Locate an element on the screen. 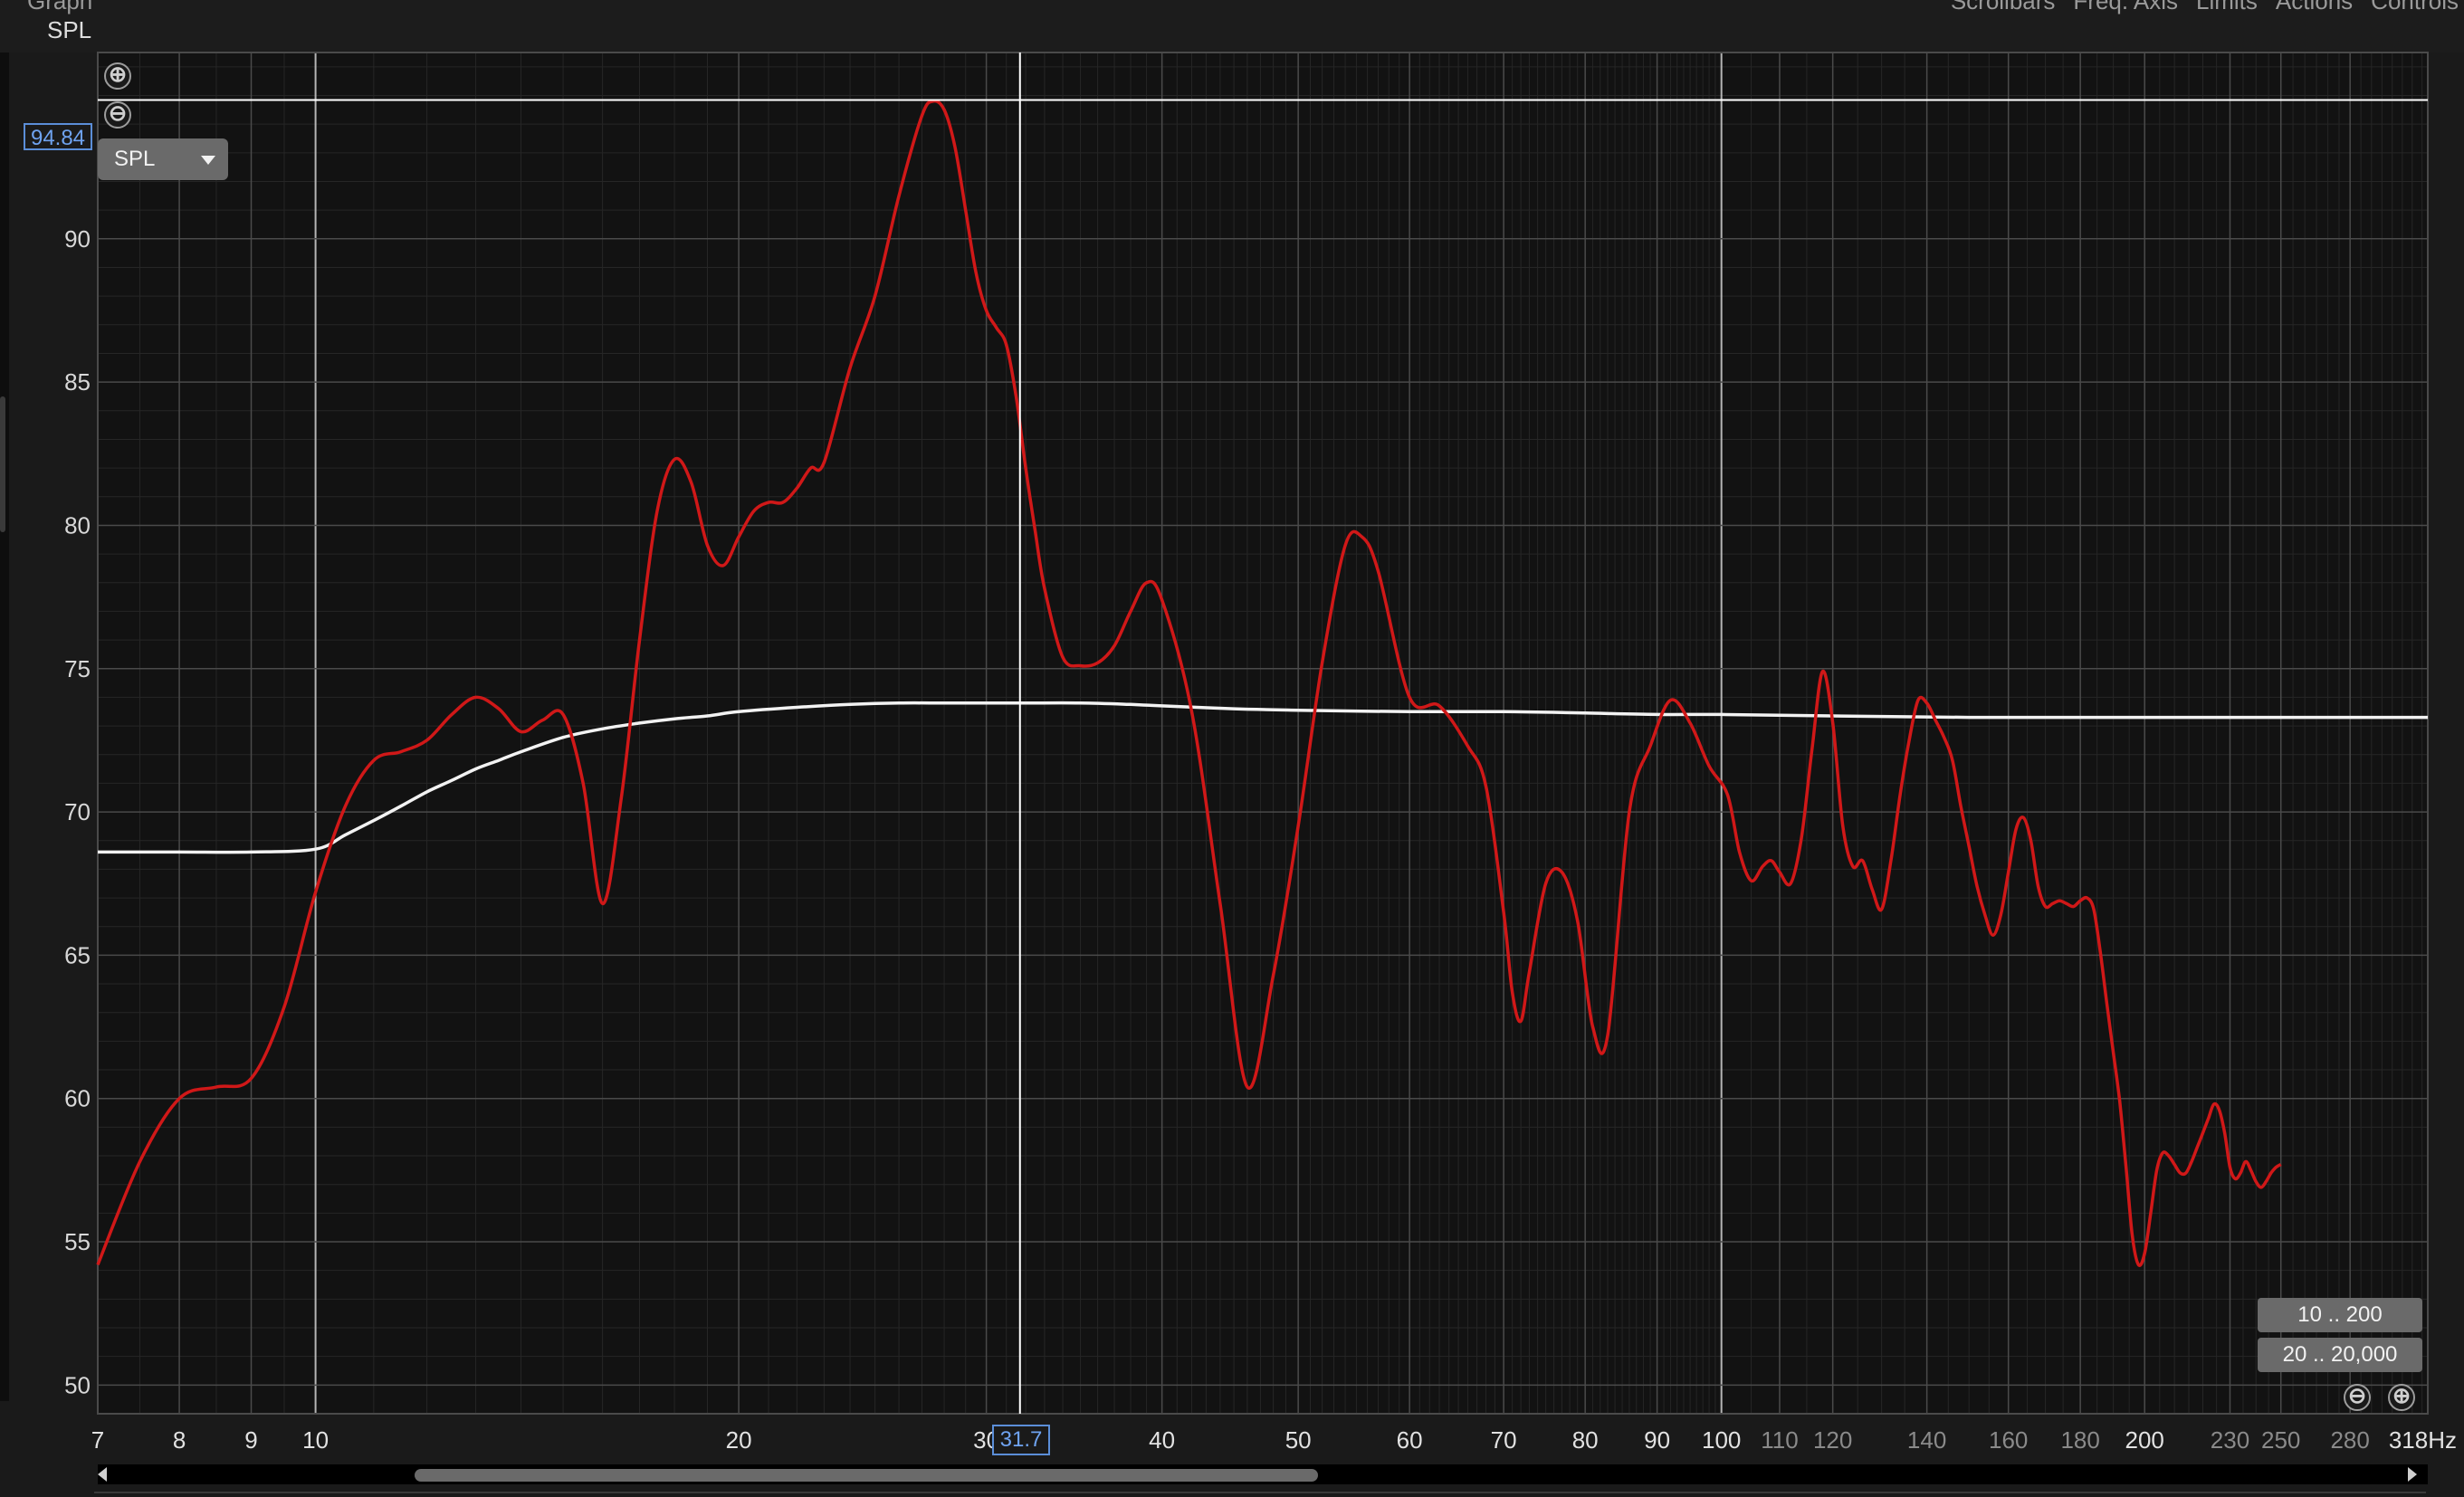  range-preset-20-20000: 20 .. 20,000 is located at coordinates (2340, 1355).